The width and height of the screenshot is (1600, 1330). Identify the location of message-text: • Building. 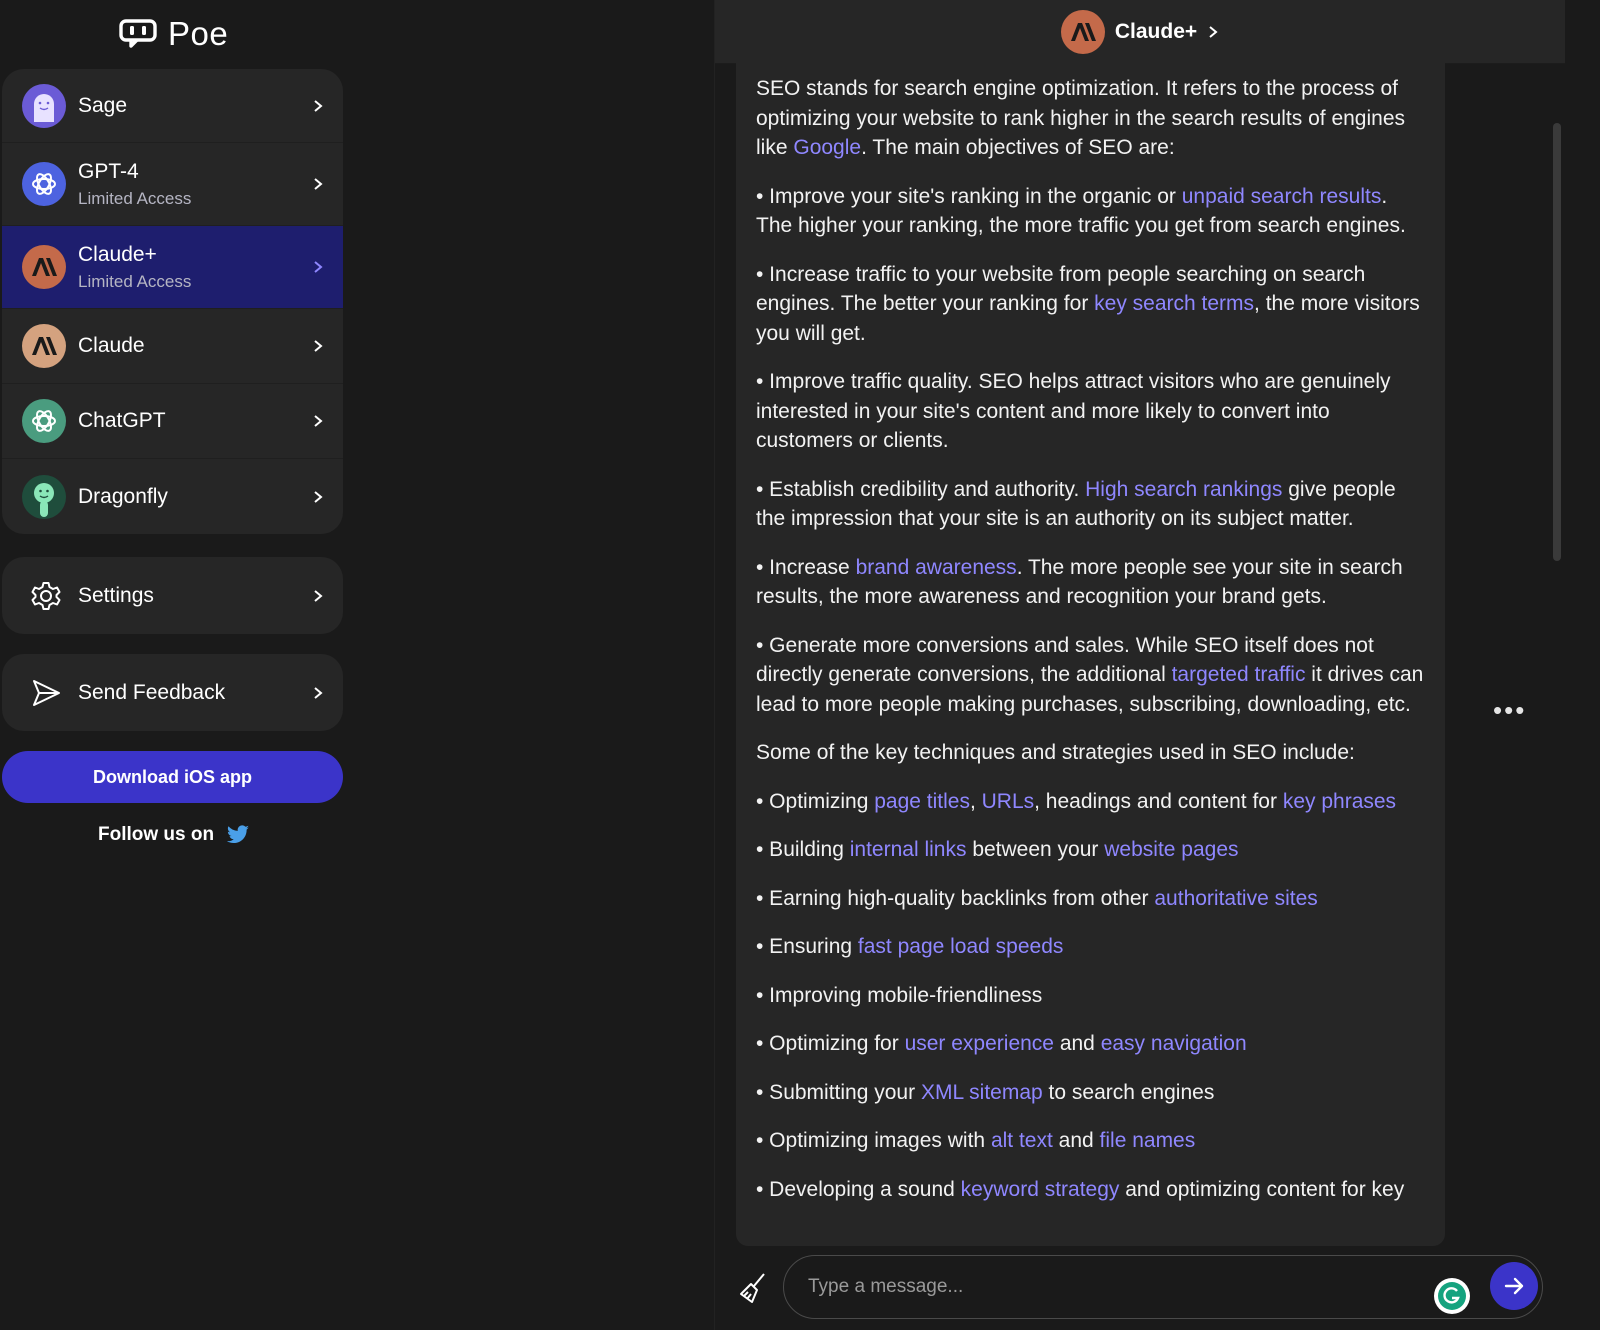
(803, 849).